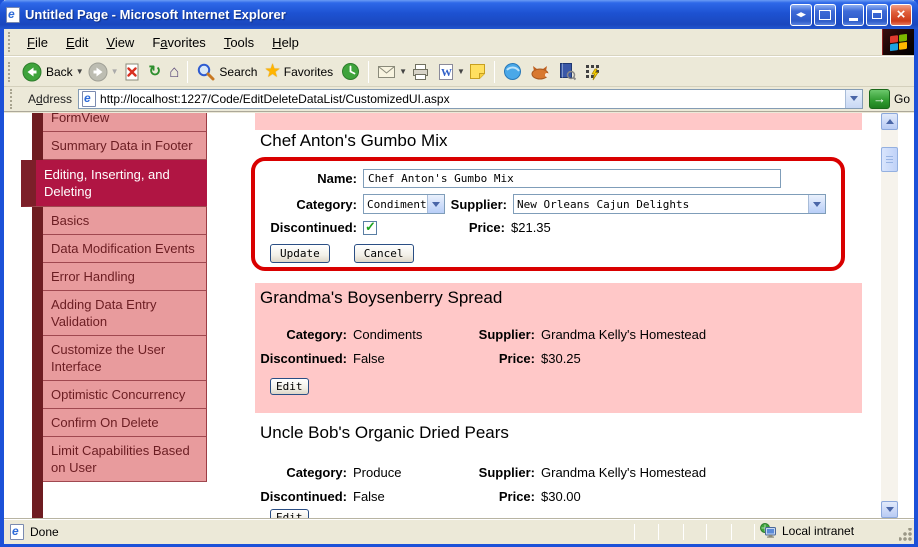 This screenshot has width=918, height=547. What do you see at coordinates (300, 253) in the screenshot?
I see `update-button: Update` at bounding box center [300, 253].